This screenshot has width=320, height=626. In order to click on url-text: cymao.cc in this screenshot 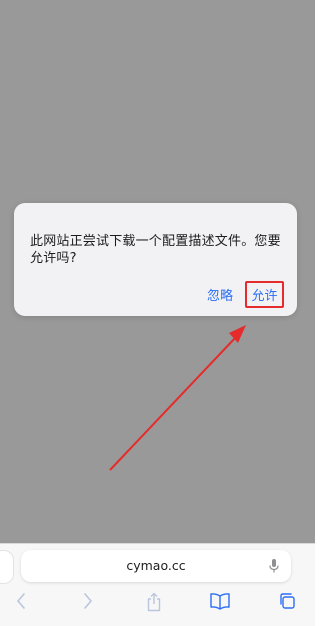, I will do `click(156, 565)`.